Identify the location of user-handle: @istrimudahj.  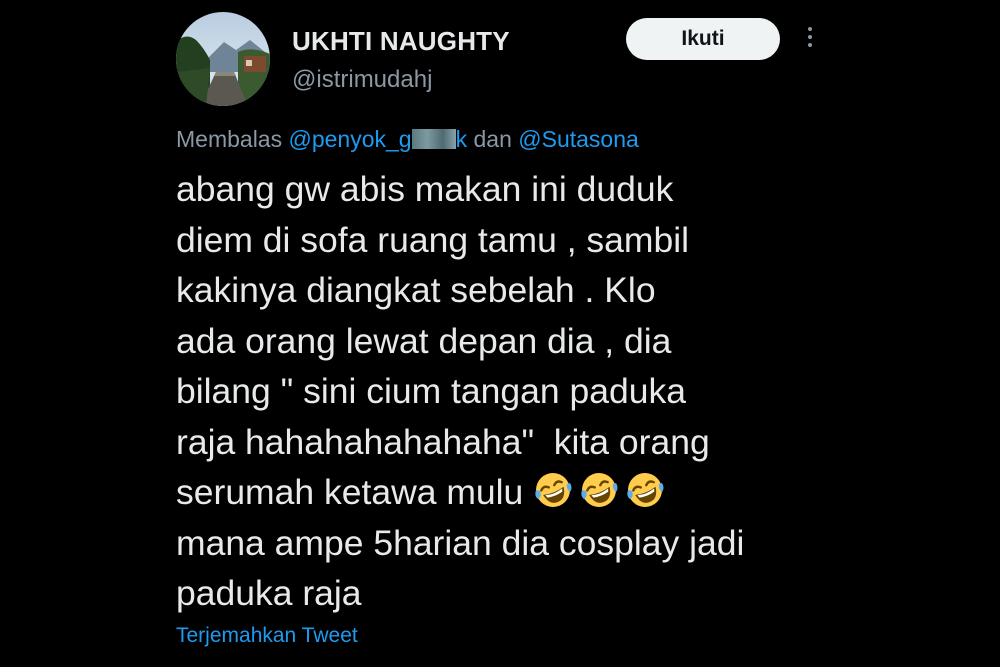
(362, 80).